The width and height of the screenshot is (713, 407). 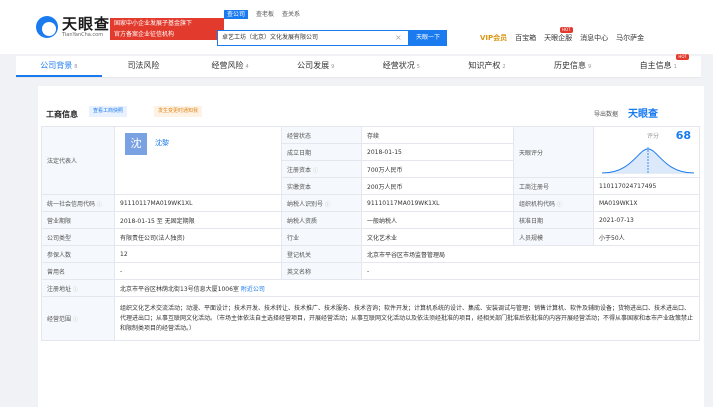 I want to click on logo-domain: TianYanCha.com, so click(x=83, y=35).